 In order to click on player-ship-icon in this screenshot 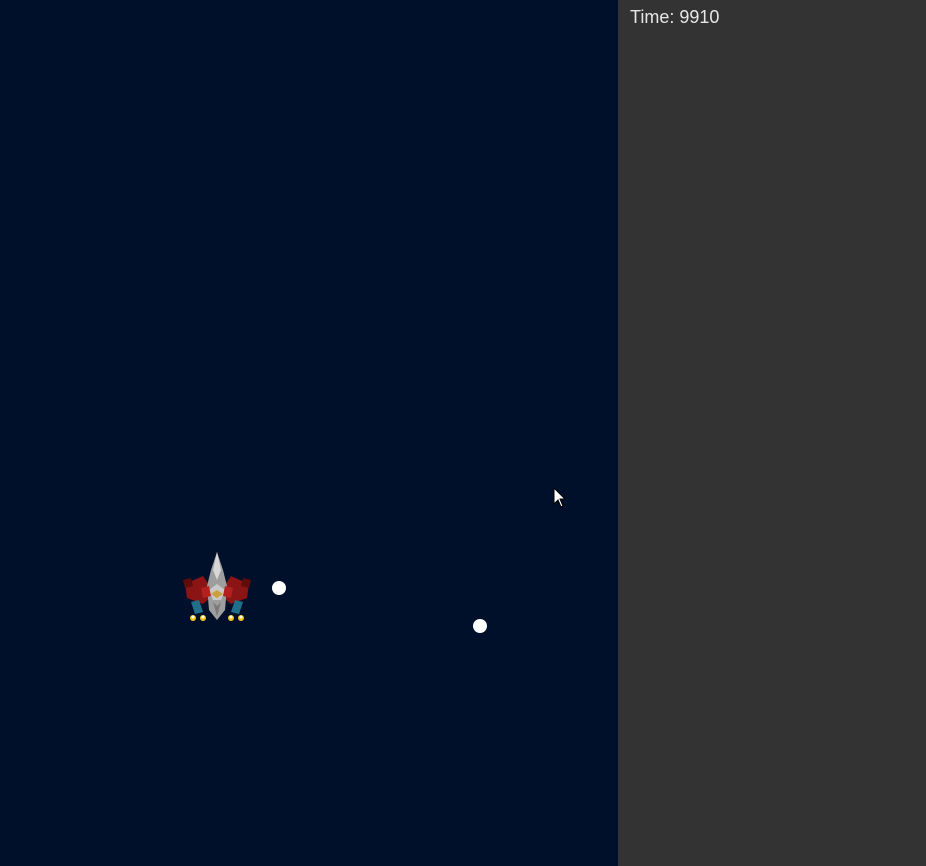, I will do `click(217, 586)`.